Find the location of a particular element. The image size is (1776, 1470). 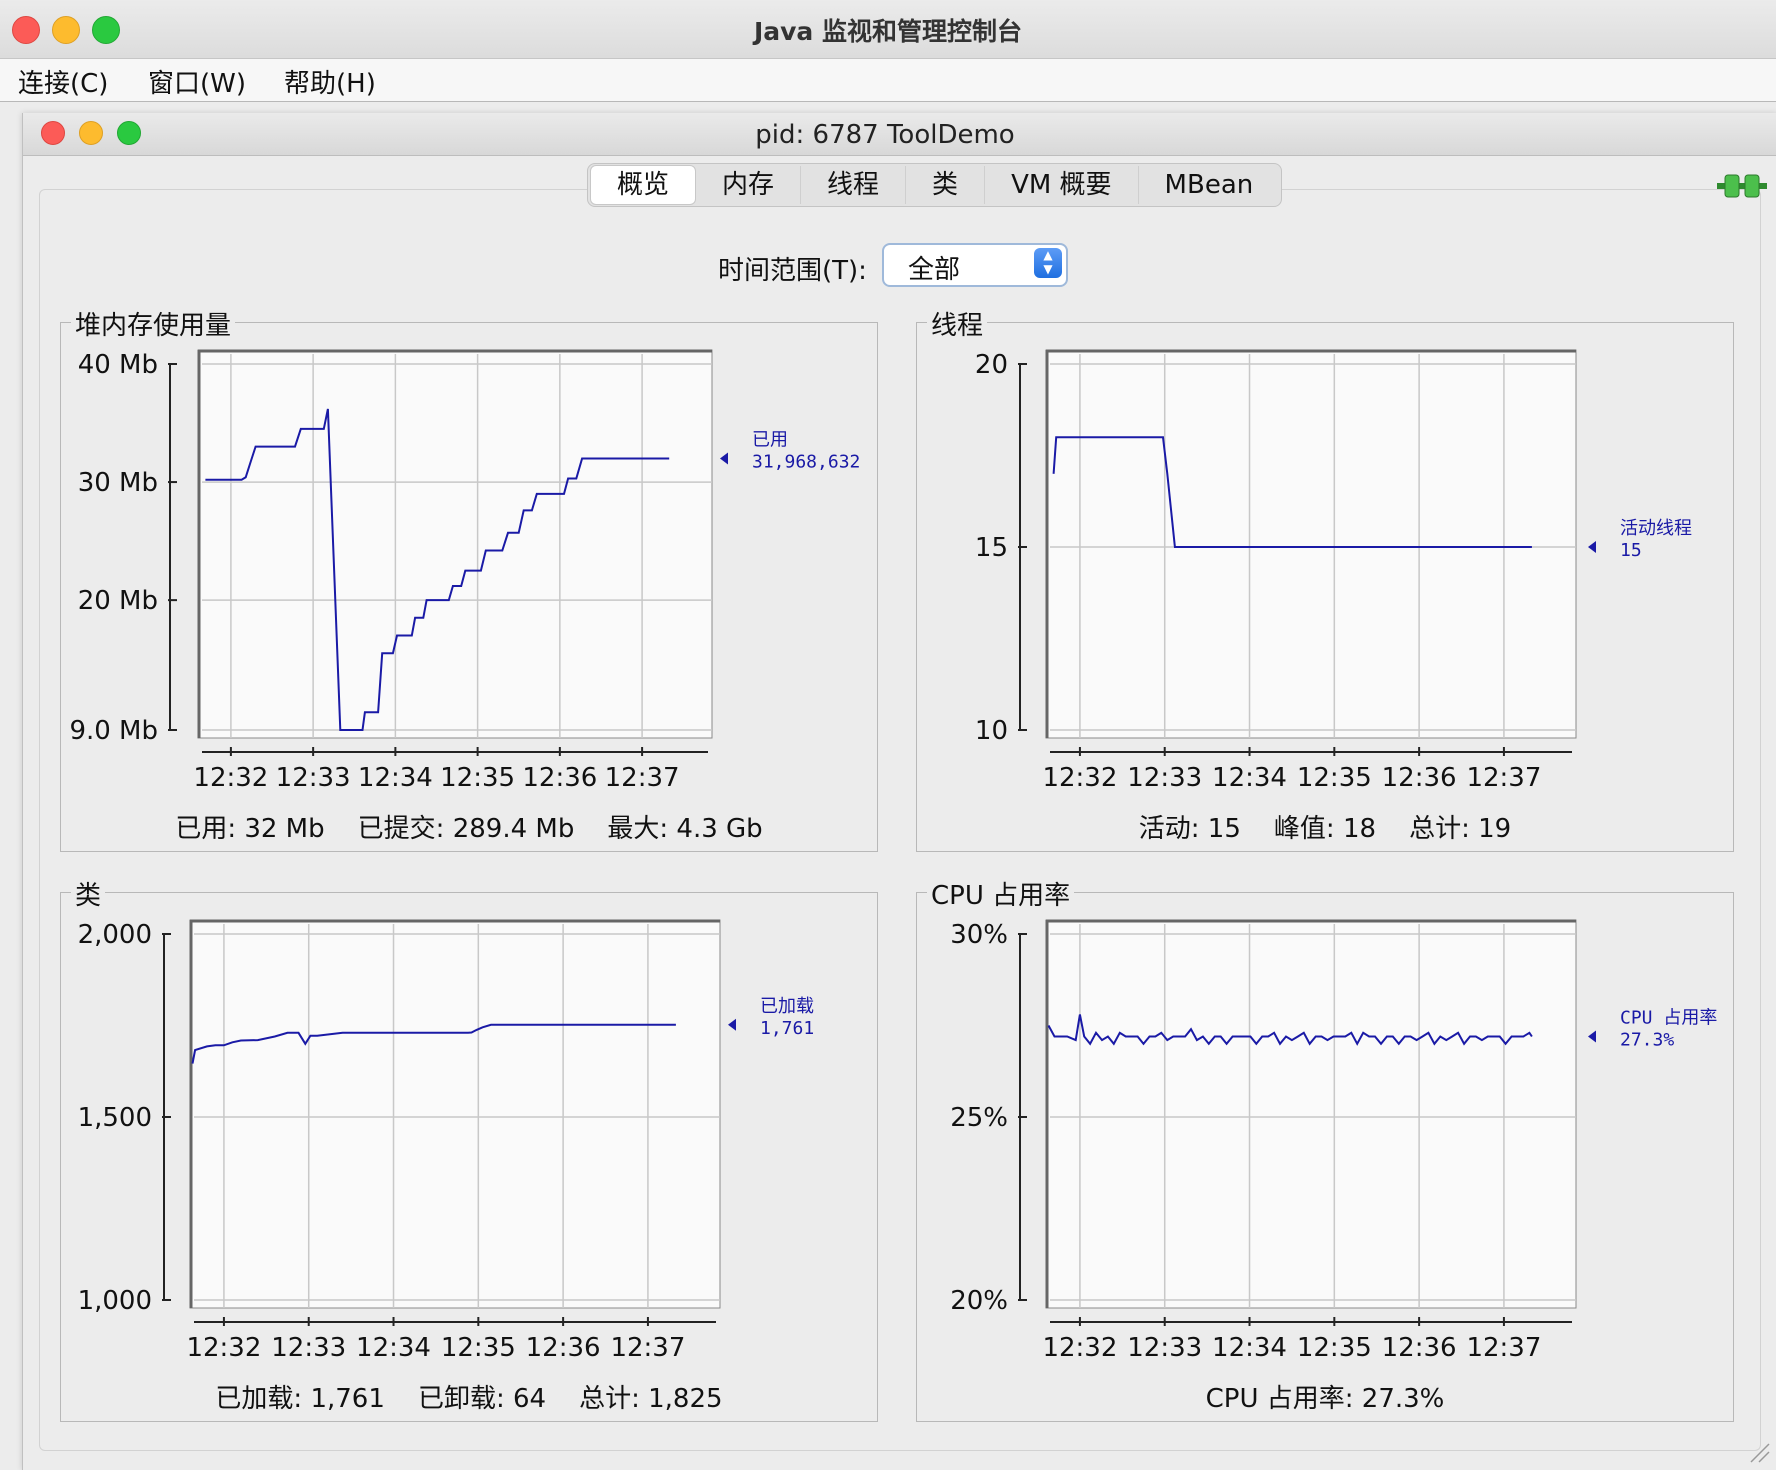

cpu-x-tick-label: 12:35 is located at coordinates (1334, 1348).